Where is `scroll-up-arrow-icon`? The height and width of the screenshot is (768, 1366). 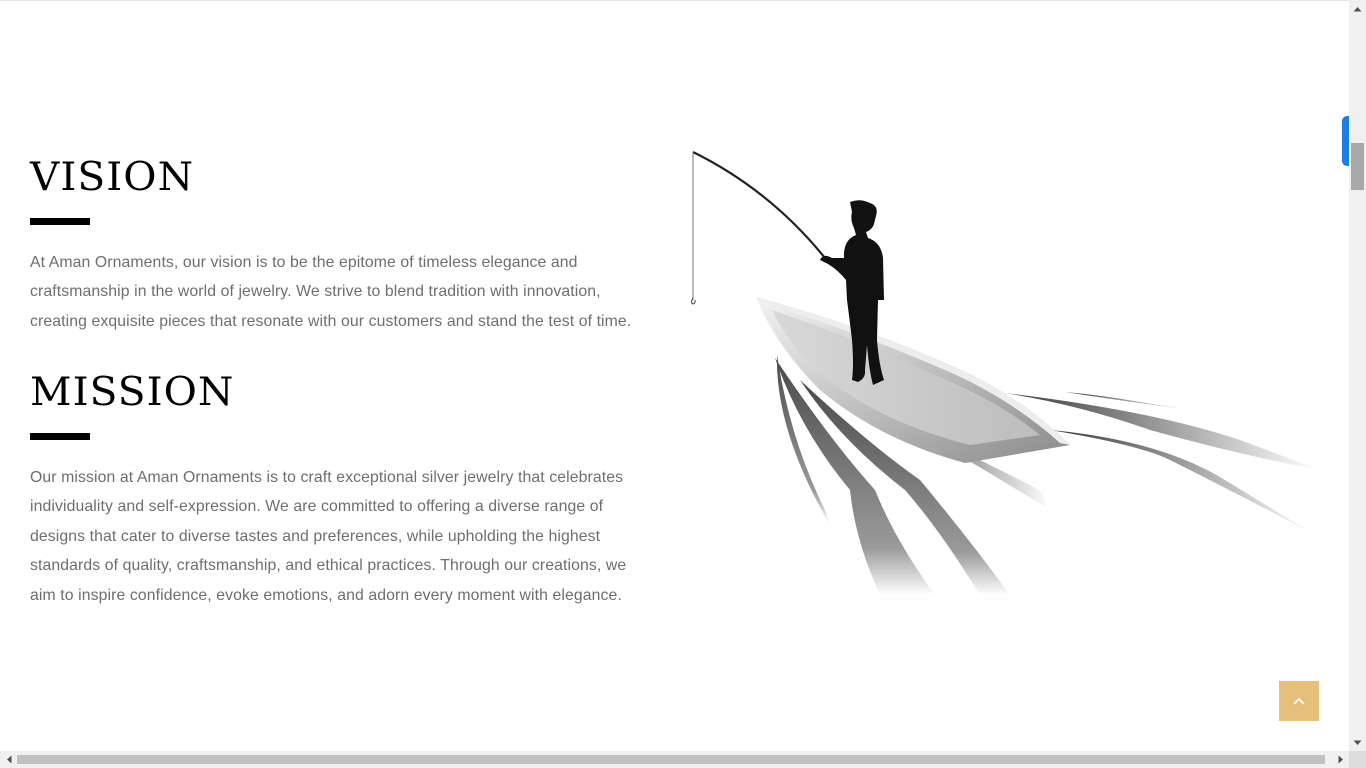
scroll-up-arrow-icon is located at coordinates (1357, 8).